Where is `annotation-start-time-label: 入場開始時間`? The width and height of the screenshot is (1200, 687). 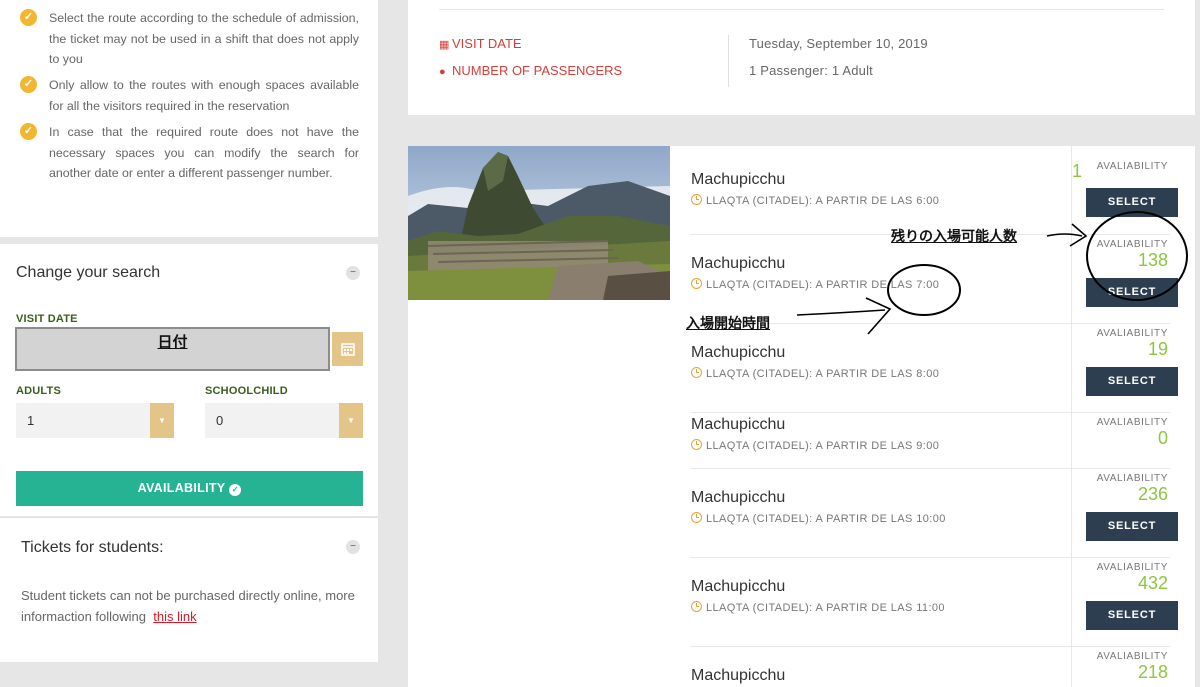
annotation-start-time-label: 入場開始時間 is located at coordinates (728, 324).